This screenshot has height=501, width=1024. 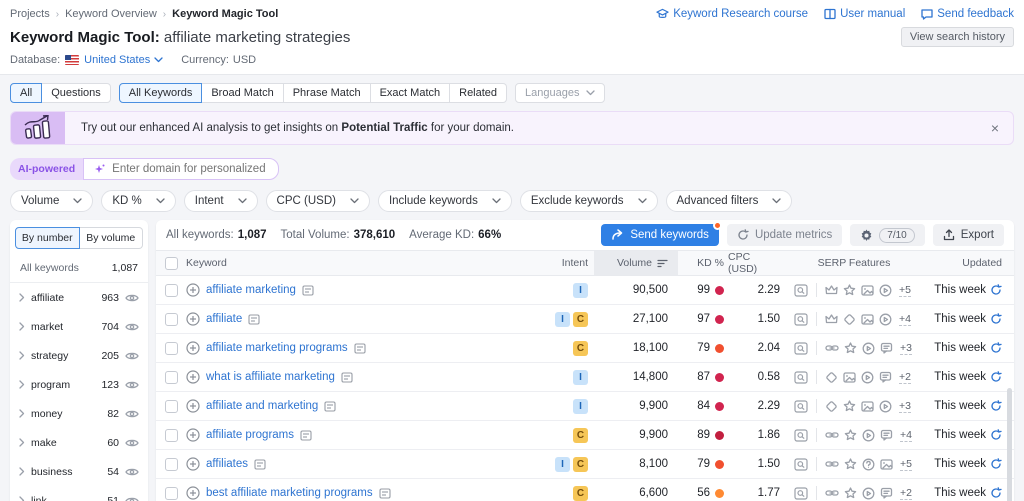 What do you see at coordinates (784, 235) in the screenshot?
I see `update-metrics-button: Update metrics` at bounding box center [784, 235].